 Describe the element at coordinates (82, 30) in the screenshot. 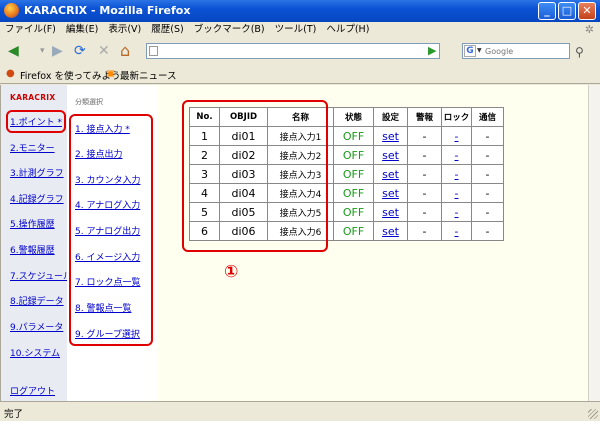

I see `menu-edit: 編集(E)` at that location.